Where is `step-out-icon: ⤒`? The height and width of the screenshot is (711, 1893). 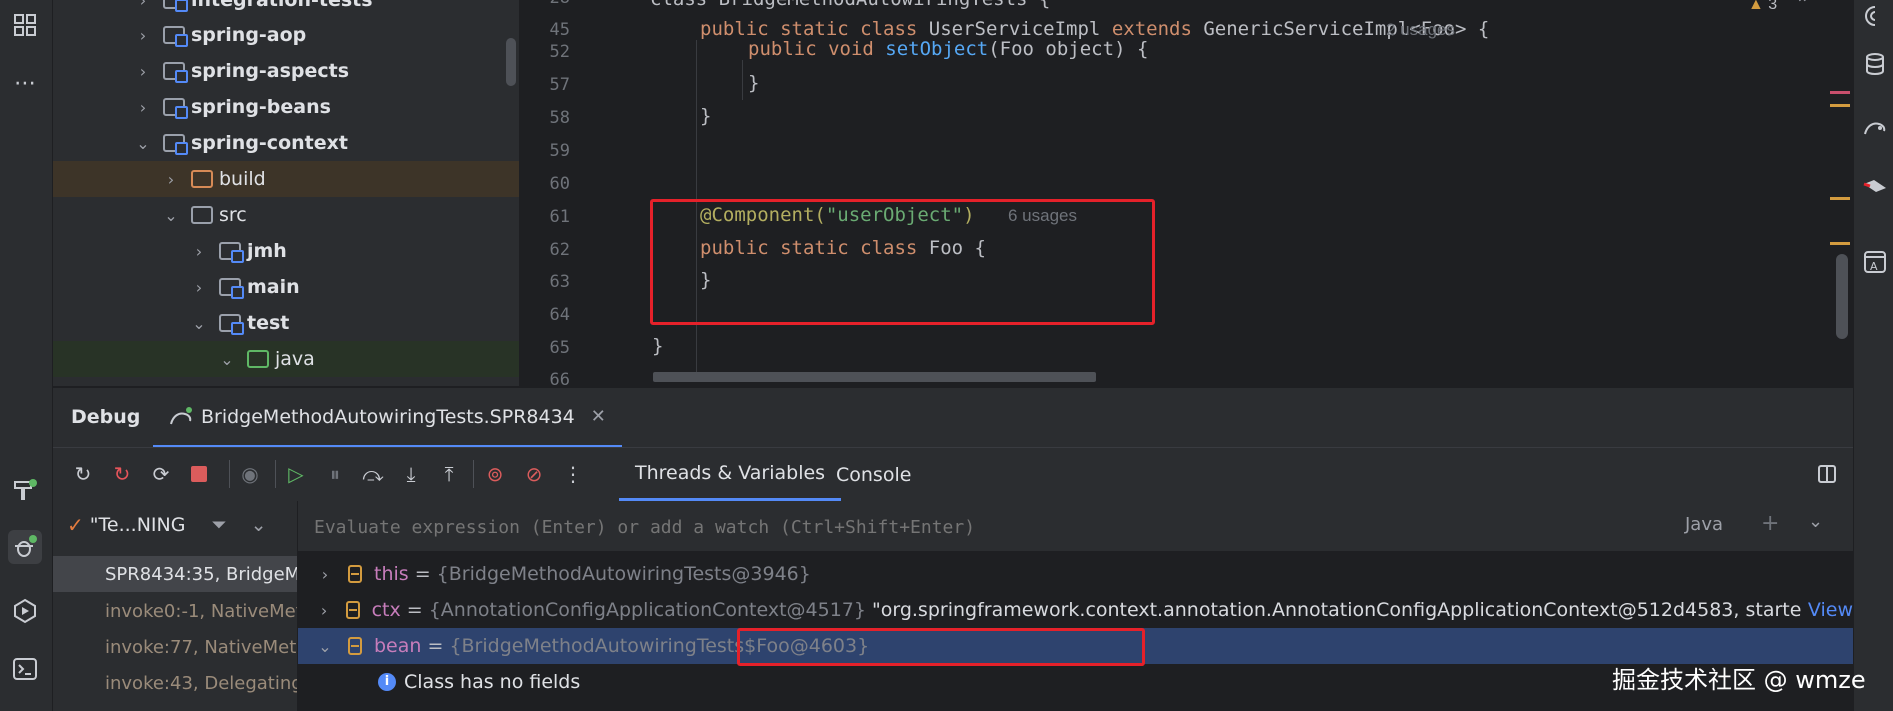 step-out-icon: ⤒ is located at coordinates (449, 474).